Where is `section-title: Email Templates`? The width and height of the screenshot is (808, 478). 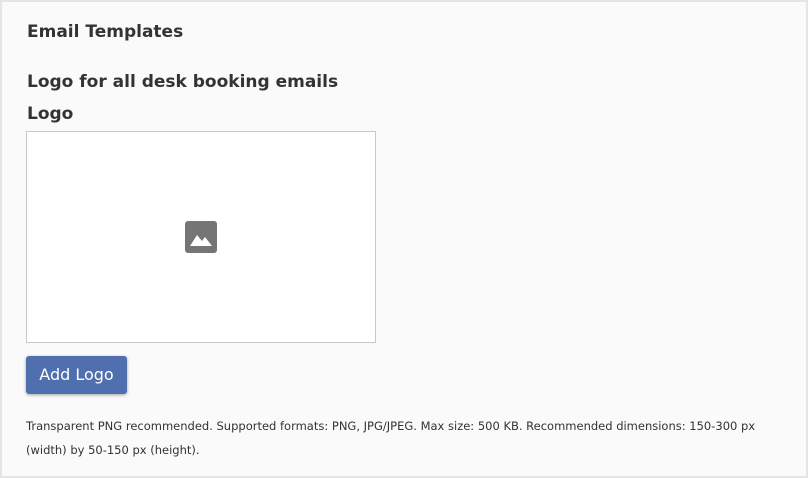
section-title: Email Templates is located at coordinates (105, 32).